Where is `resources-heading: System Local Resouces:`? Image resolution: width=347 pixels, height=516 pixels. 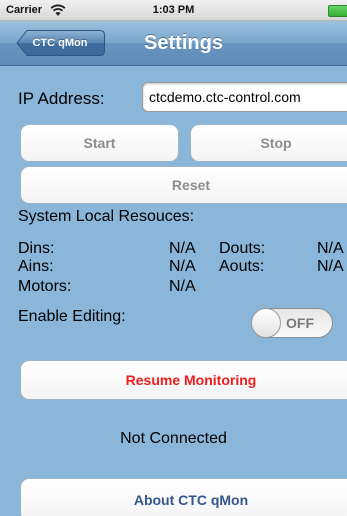 resources-heading: System Local Resouces: is located at coordinates (106, 216).